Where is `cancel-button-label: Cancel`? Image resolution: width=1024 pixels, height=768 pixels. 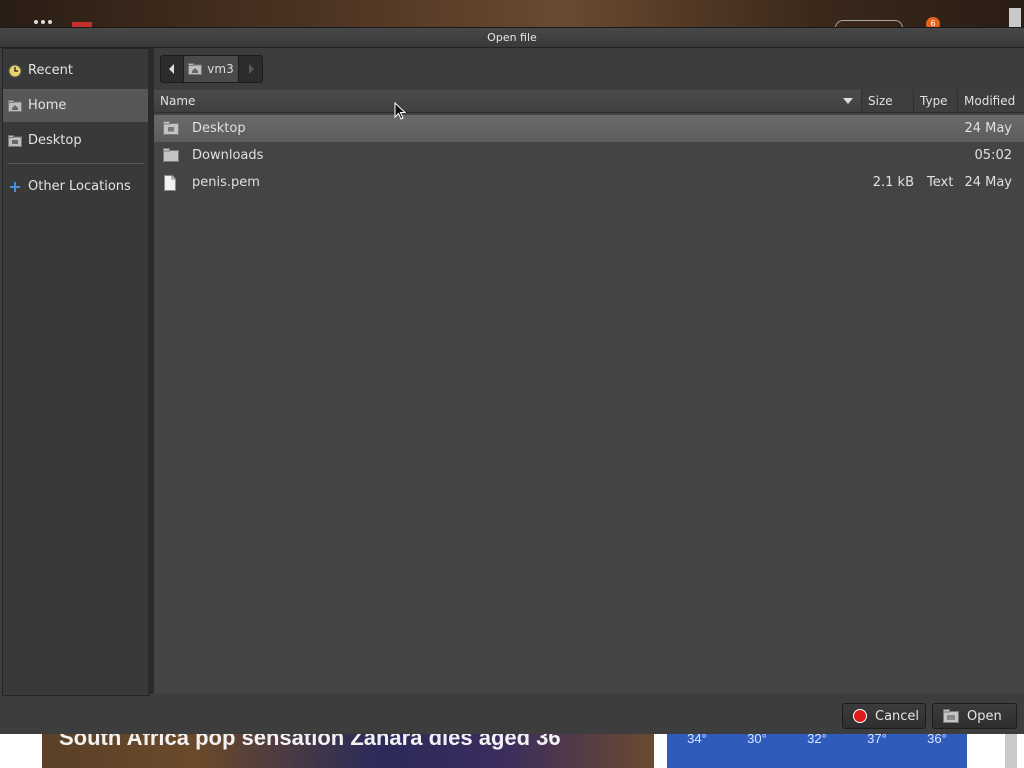 cancel-button-label: Cancel is located at coordinates (897, 716).